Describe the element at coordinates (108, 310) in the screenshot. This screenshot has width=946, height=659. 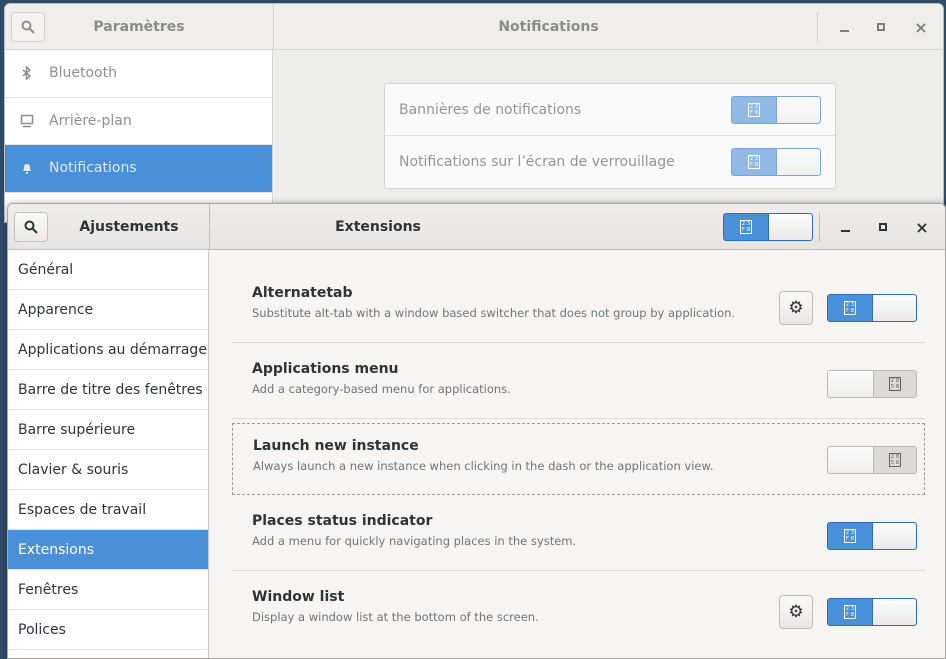
I see `sidebar-item-appearance: Apparence` at that location.